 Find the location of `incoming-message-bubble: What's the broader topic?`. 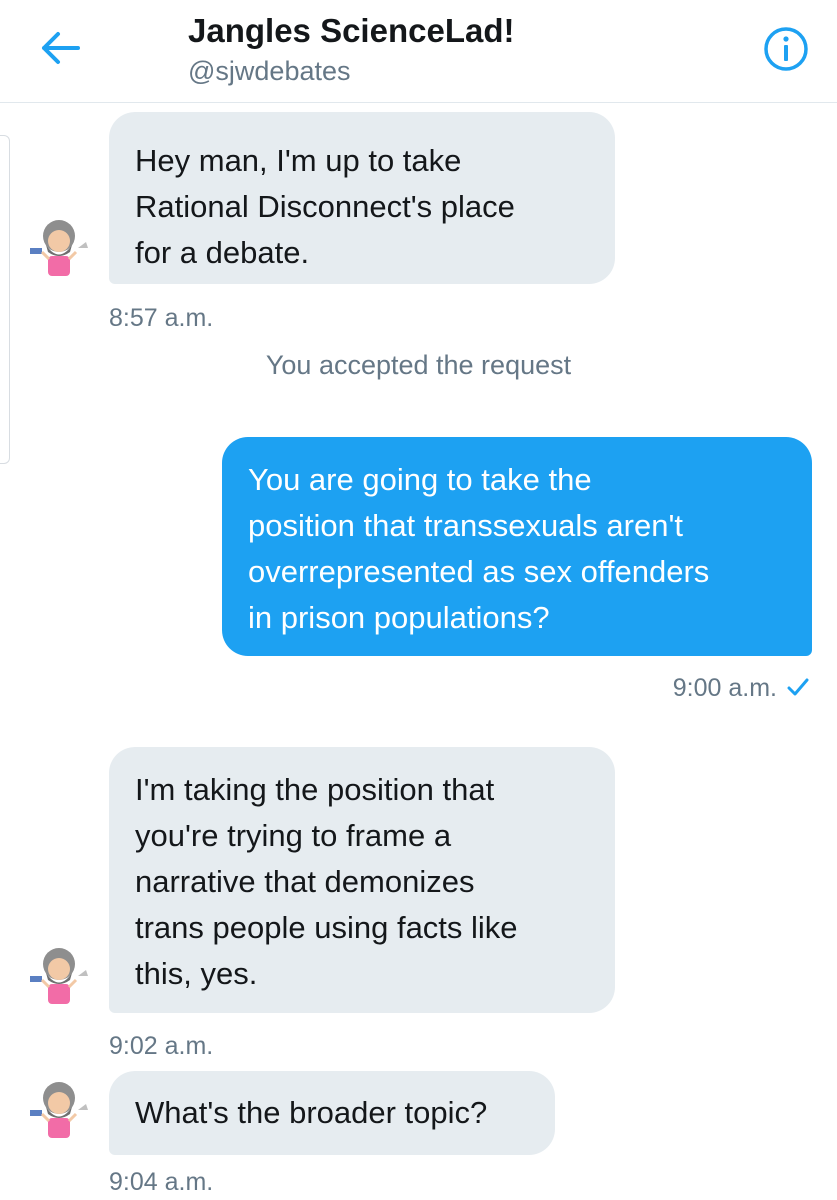

incoming-message-bubble: What's the broader topic? is located at coordinates (332, 1113).